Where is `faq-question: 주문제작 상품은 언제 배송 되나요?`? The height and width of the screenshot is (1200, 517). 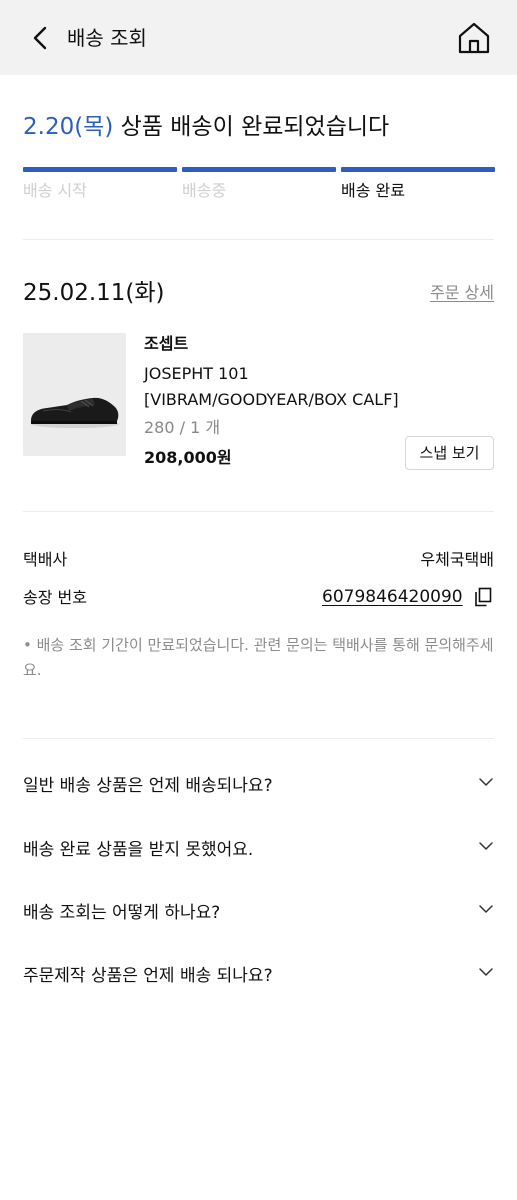 faq-question: 주문제작 상품은 언제 배송 되나요? is located at coordinates (148, 976).